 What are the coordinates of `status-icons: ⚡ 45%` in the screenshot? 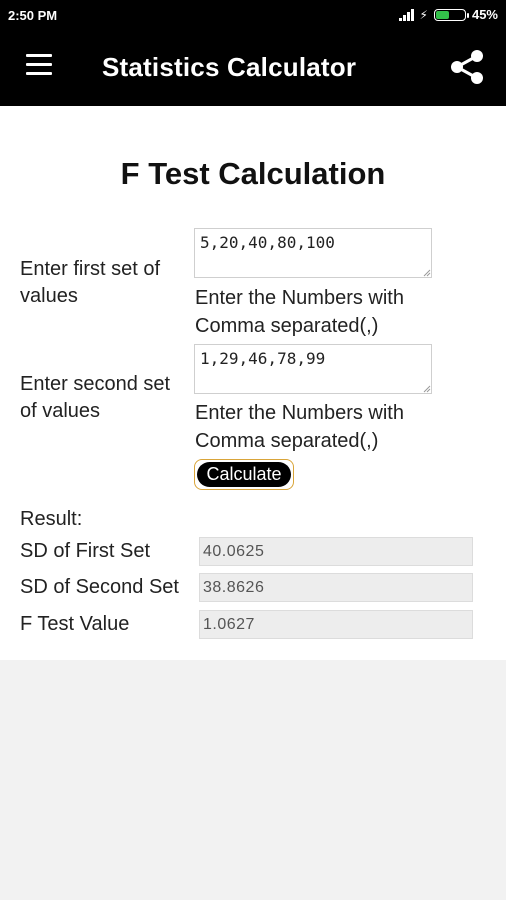 It's located at (448, 14).